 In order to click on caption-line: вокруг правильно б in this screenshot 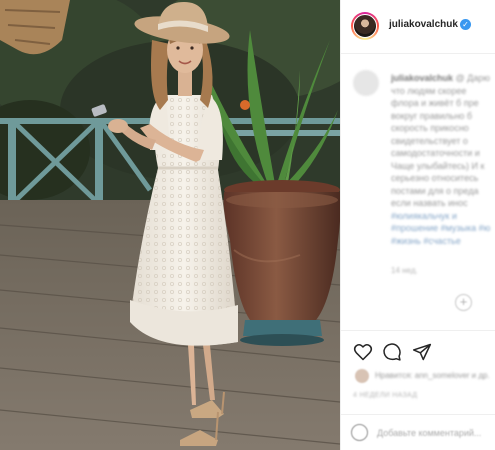, I will do `click(432, 115)`.